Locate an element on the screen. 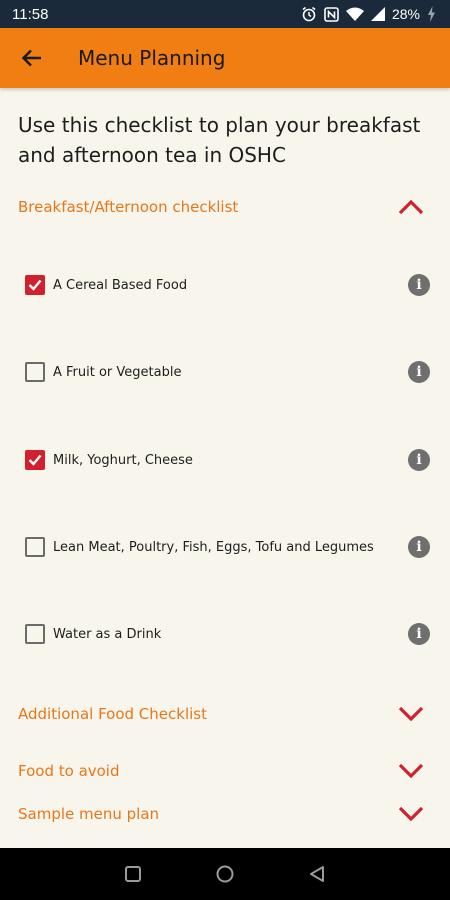 This screenshot has height=900, width=450. checkbox-water is located at coordinates (35, 634).